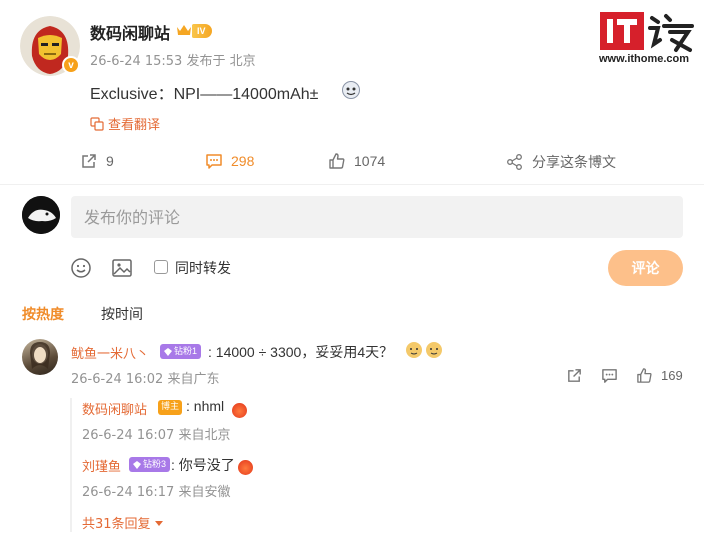  What do you see at coordinates (243, 161) in the screenshot?
I see `comment-count: 298` at bounding box center [243, 161].